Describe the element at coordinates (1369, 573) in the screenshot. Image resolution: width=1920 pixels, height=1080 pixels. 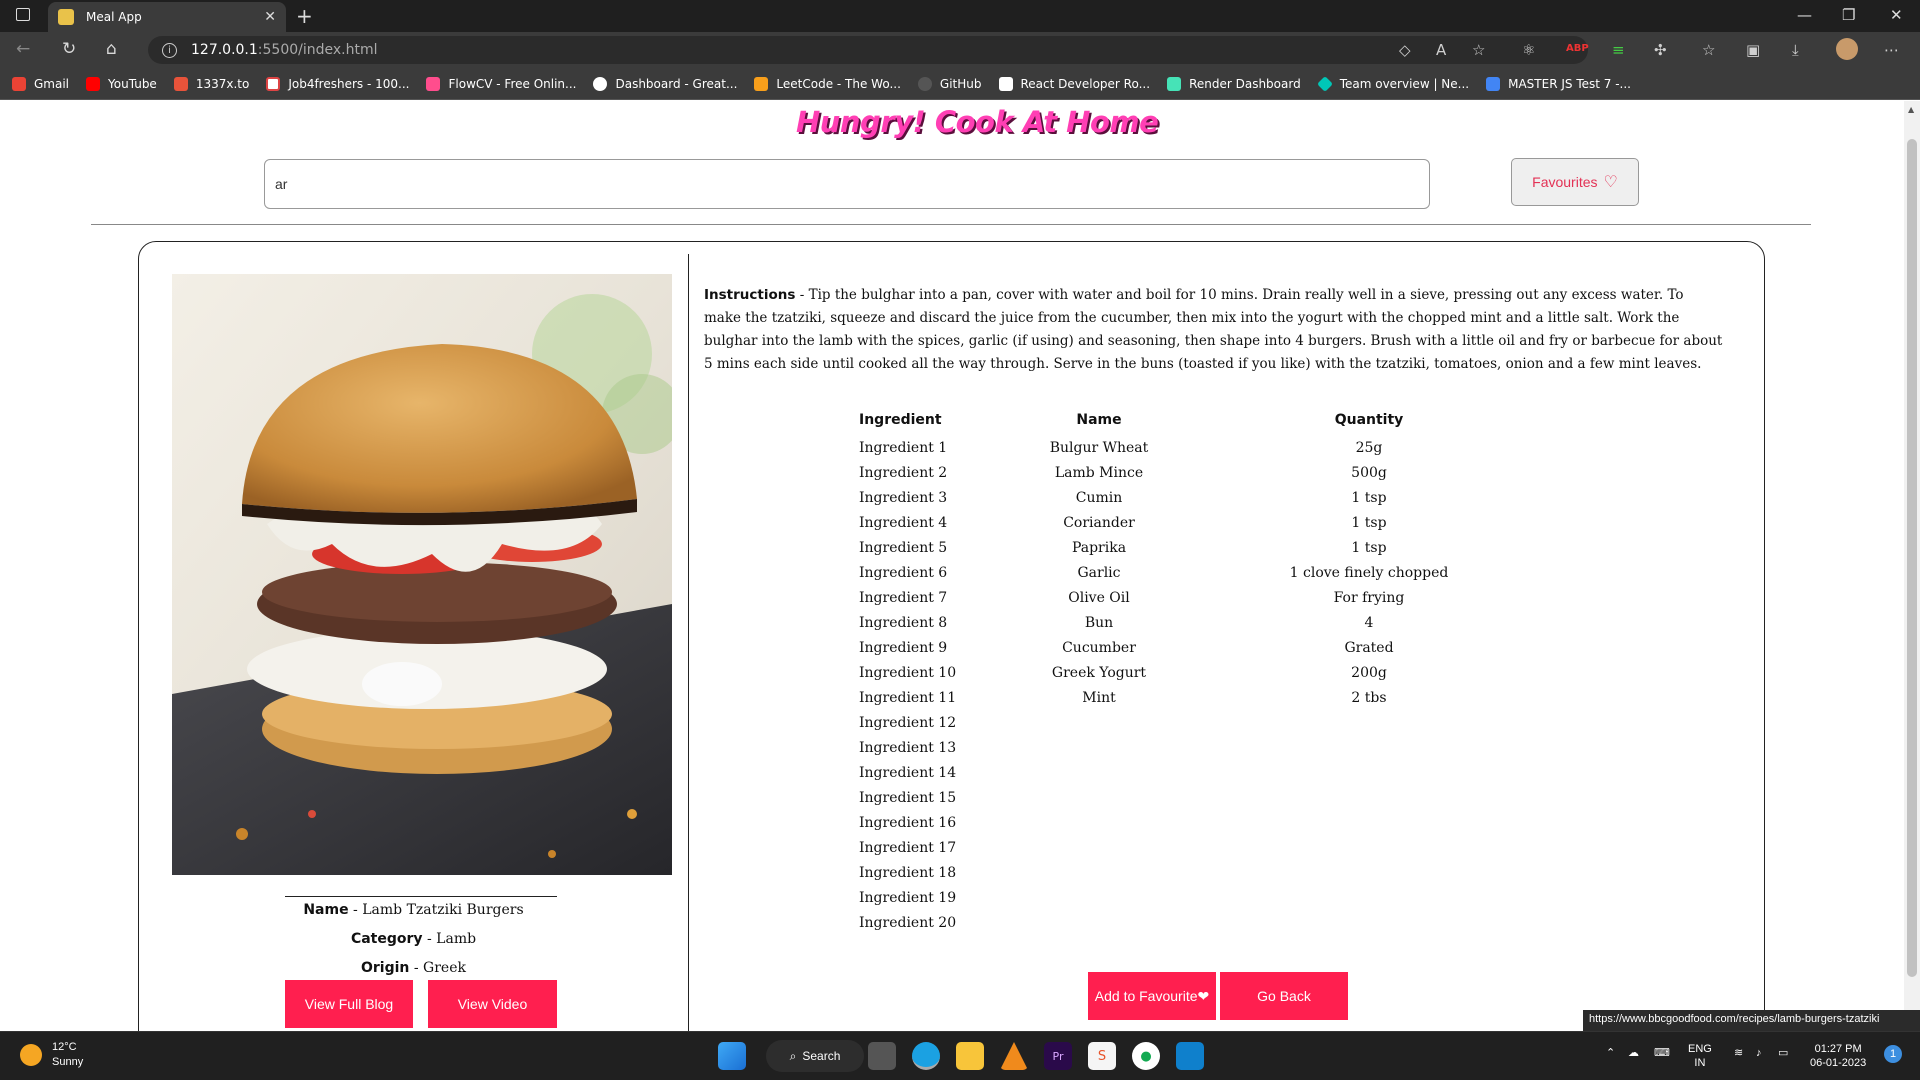
I see `quantity-cell: 1 clove finely chopped` at that location.